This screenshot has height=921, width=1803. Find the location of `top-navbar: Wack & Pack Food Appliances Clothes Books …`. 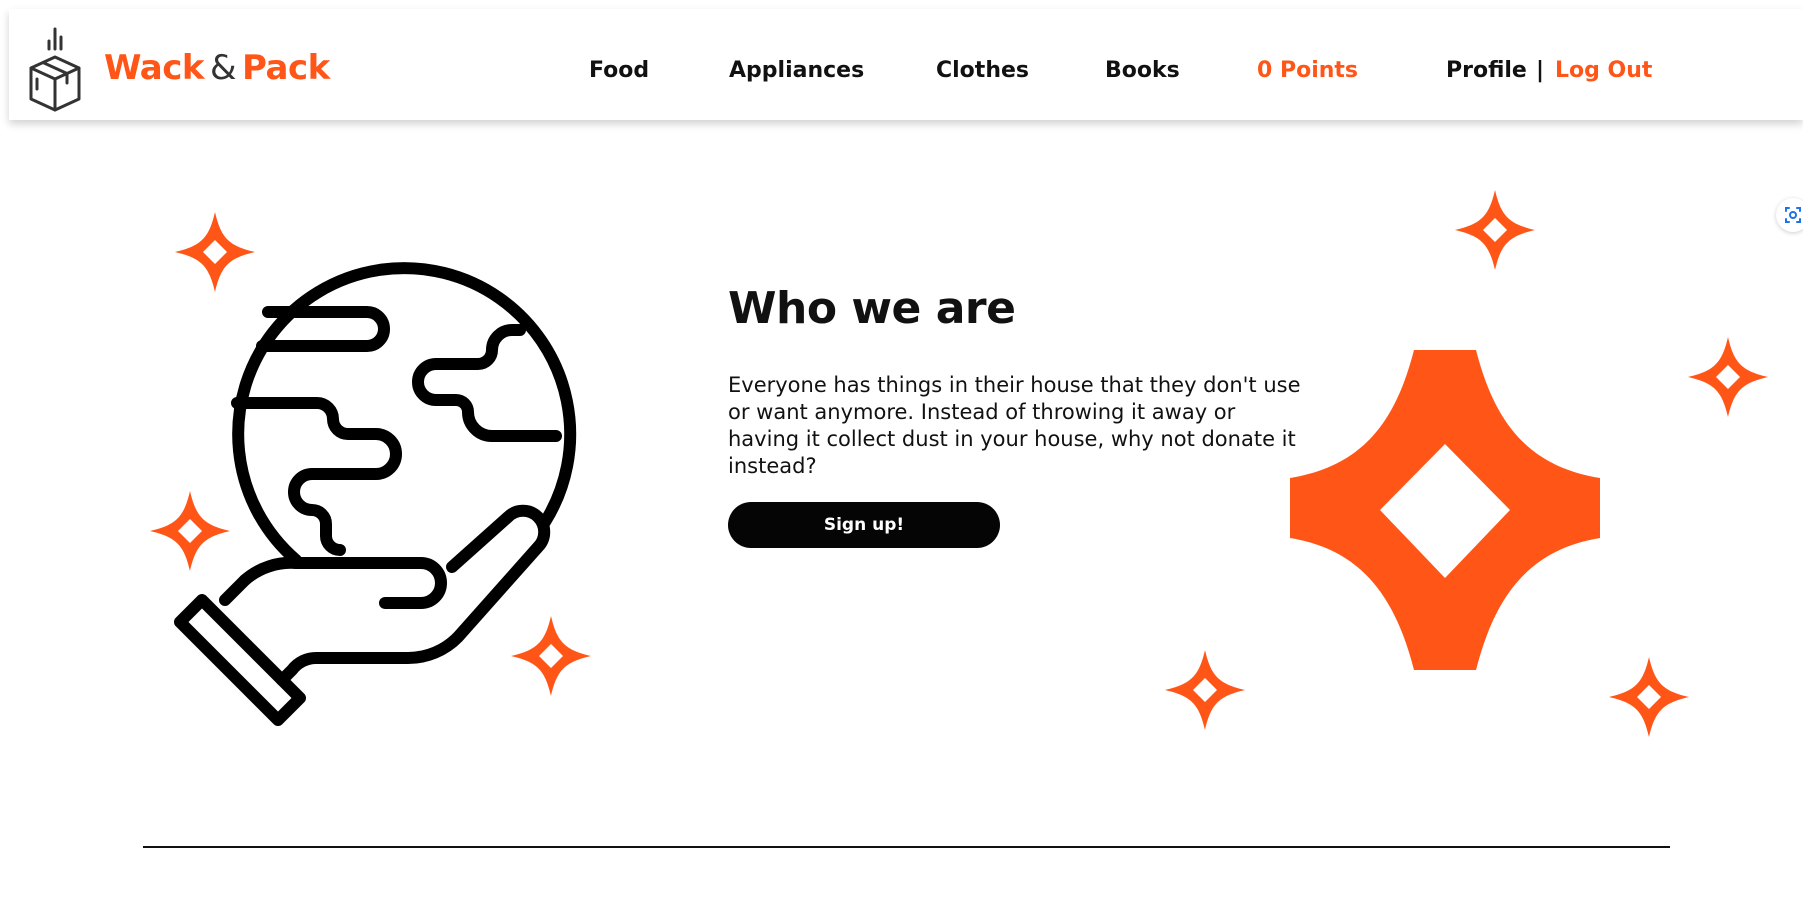

top-navbar: Wack & Pack Food Appliances Clothes Books … is located at coordinates (906, 64).